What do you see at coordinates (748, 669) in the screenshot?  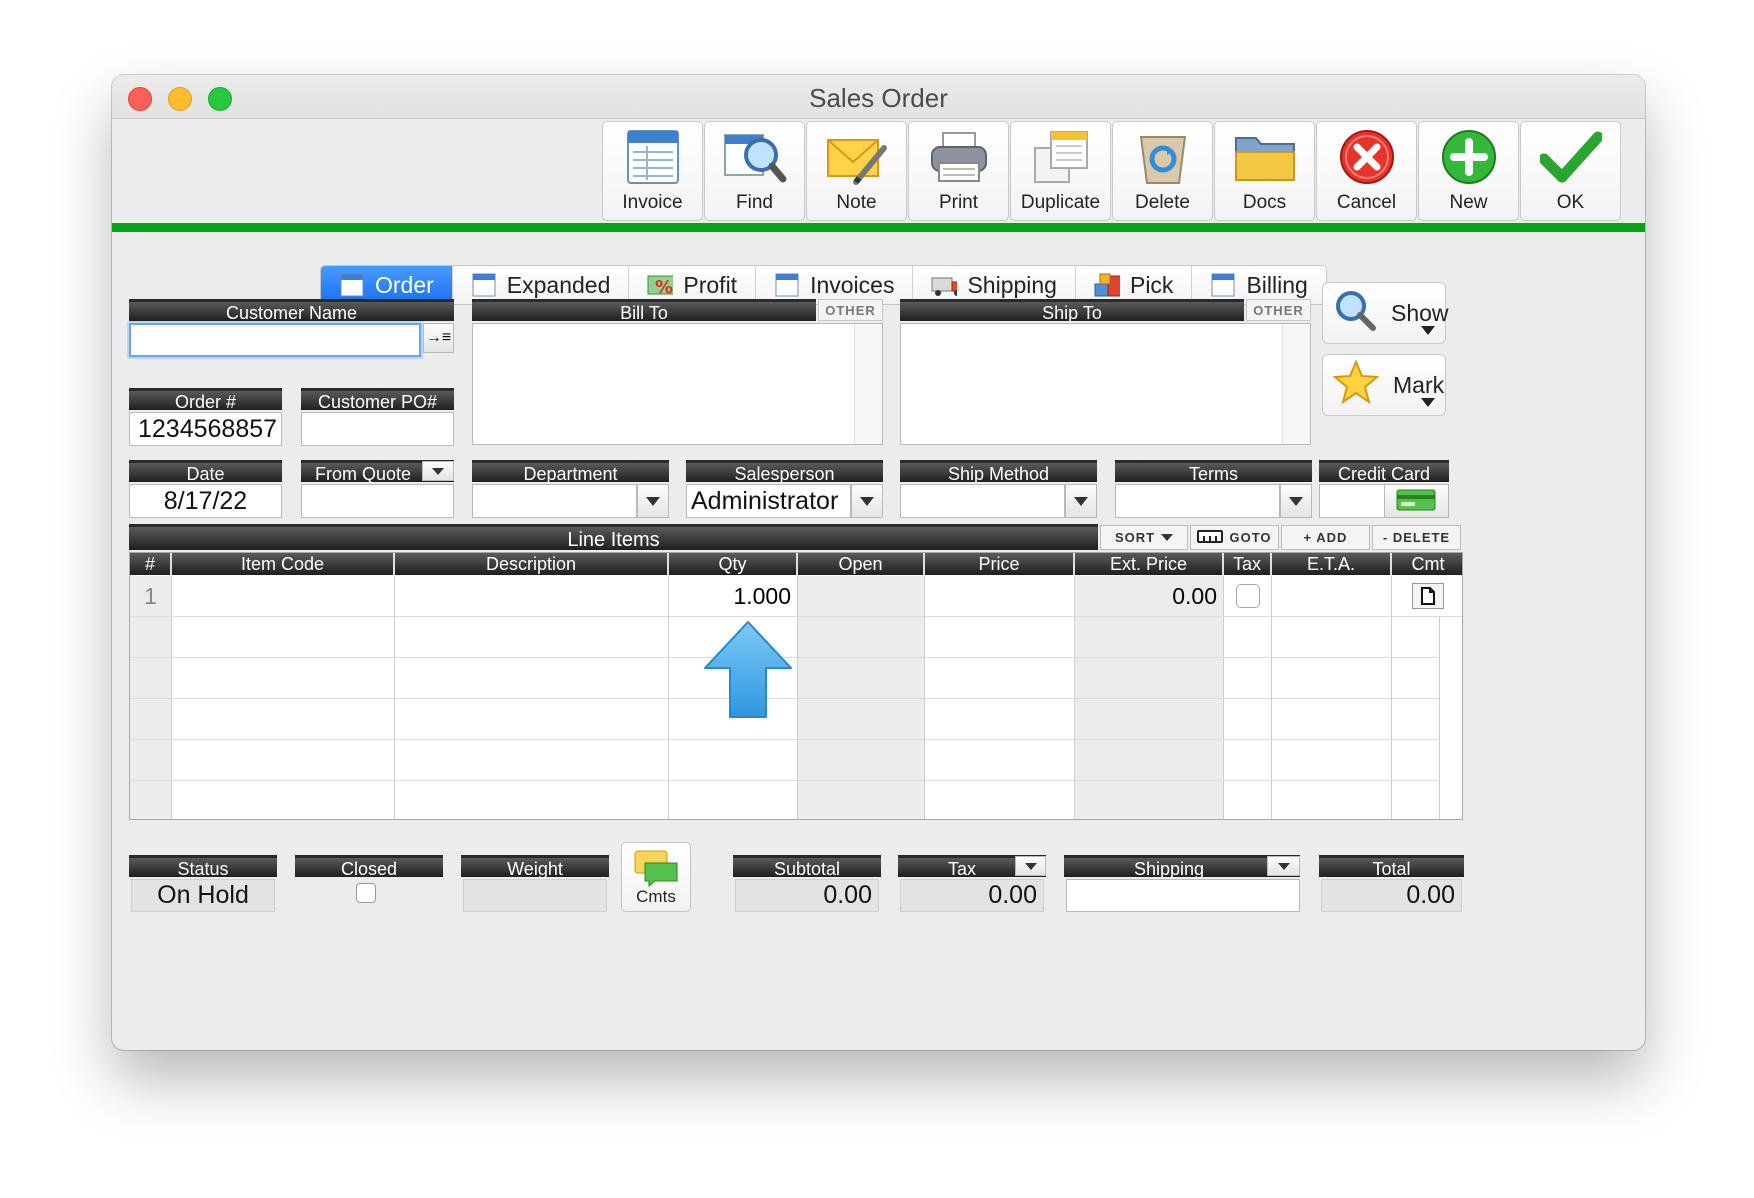 I see `arrow-up-icon` at bounding box center [748, 669].